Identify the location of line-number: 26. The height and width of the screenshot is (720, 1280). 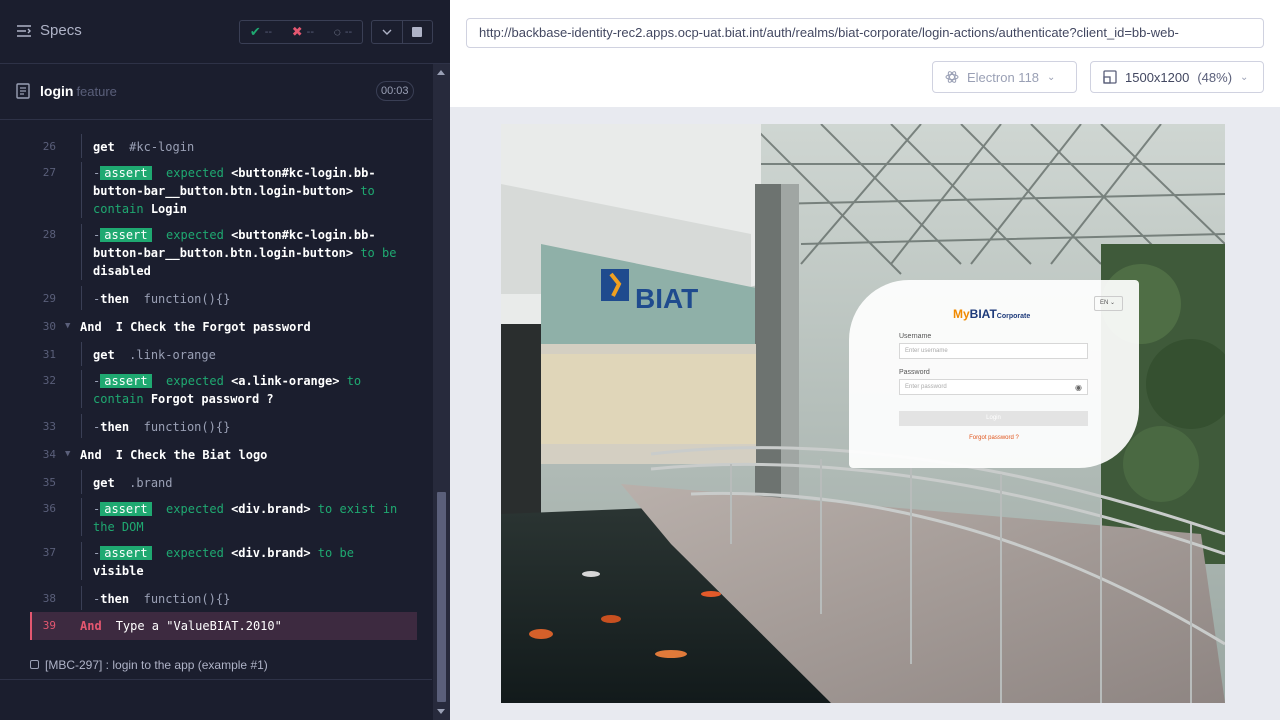
(49, 146).